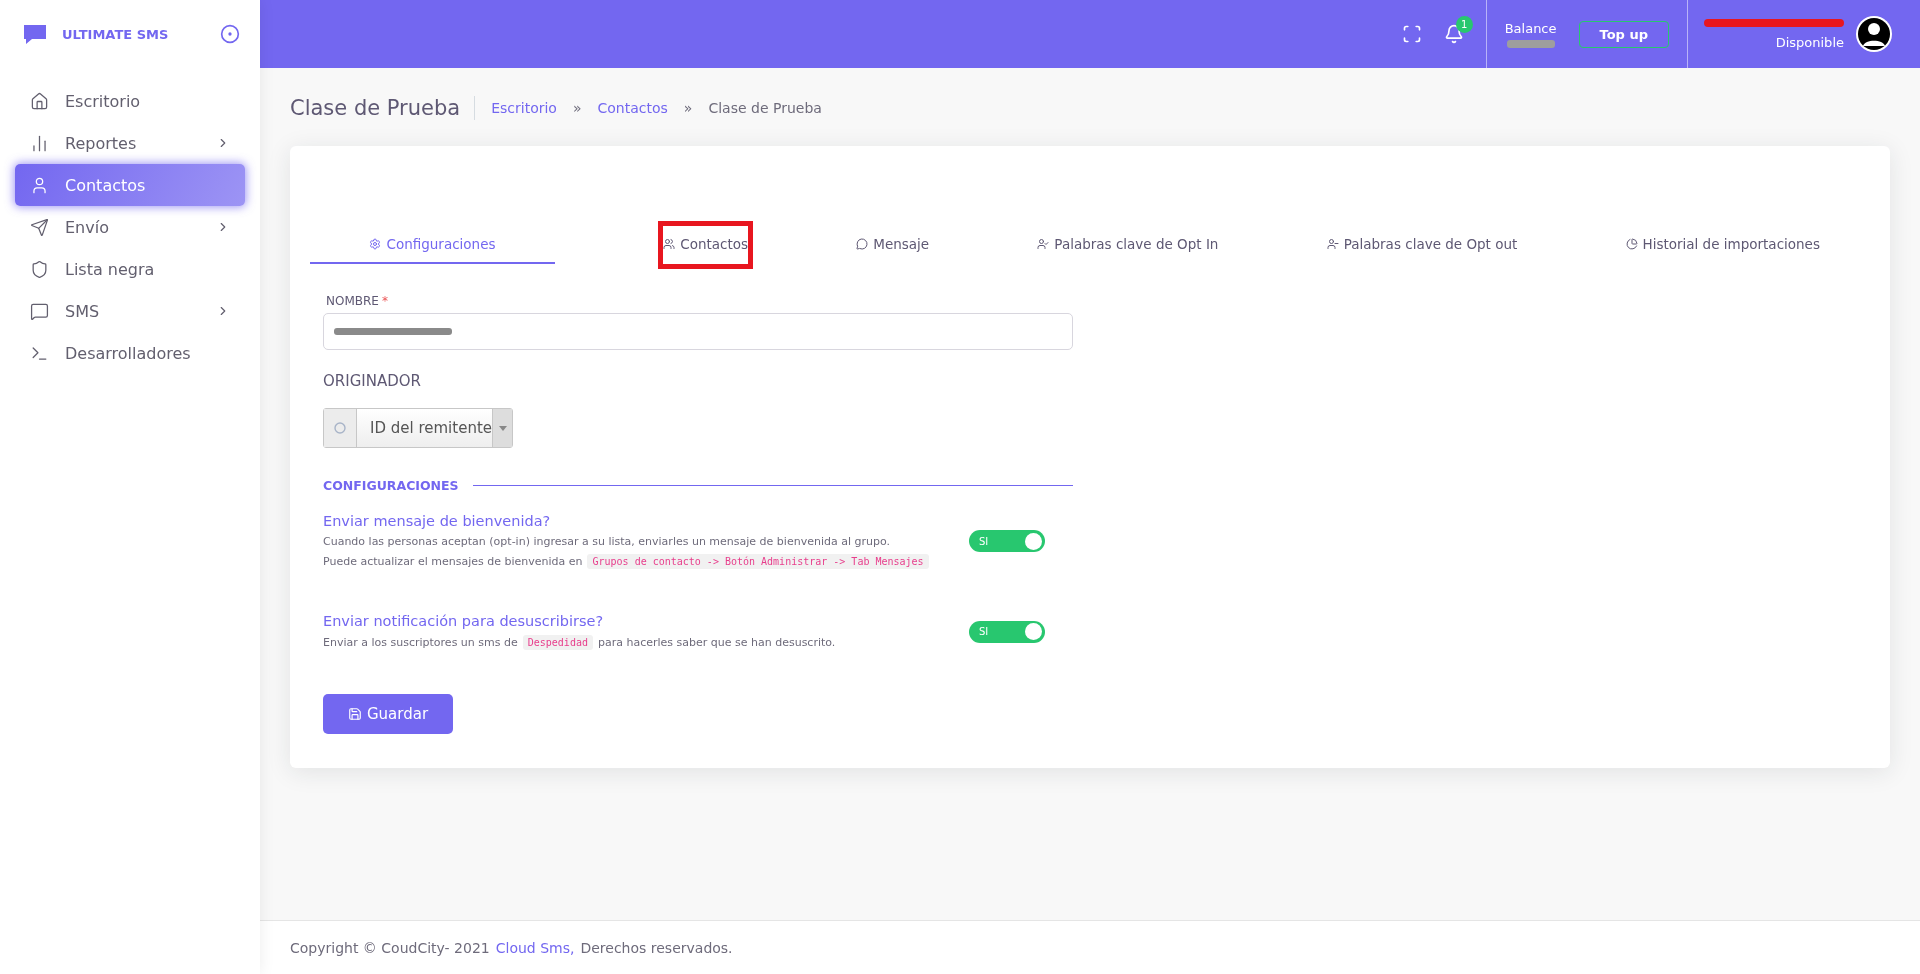  I want to click on caret-icon, so click(502, 428).